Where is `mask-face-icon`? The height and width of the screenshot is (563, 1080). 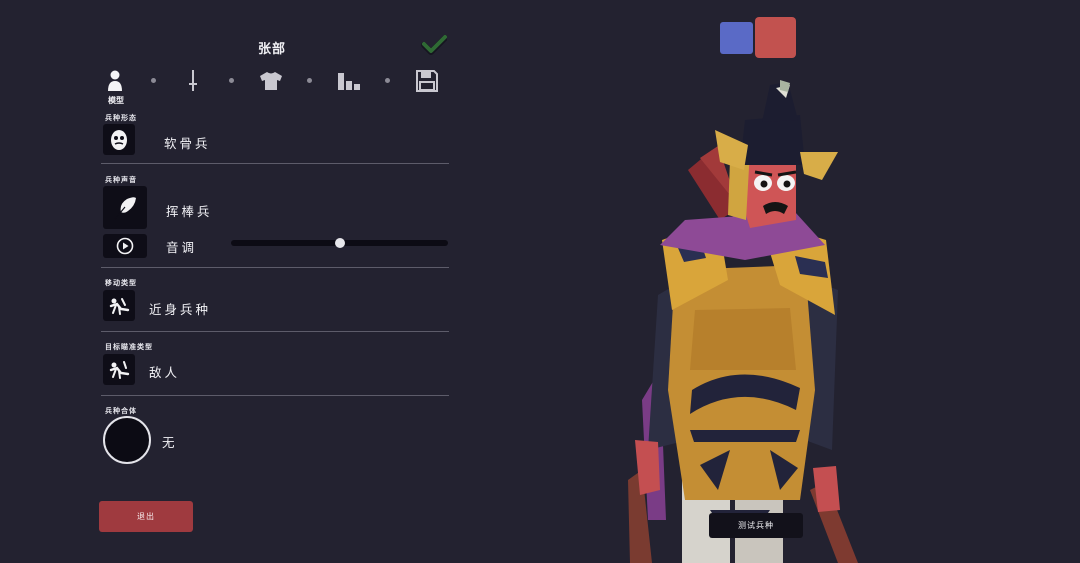
mask-face-icon is located at coordinates (119, 139).